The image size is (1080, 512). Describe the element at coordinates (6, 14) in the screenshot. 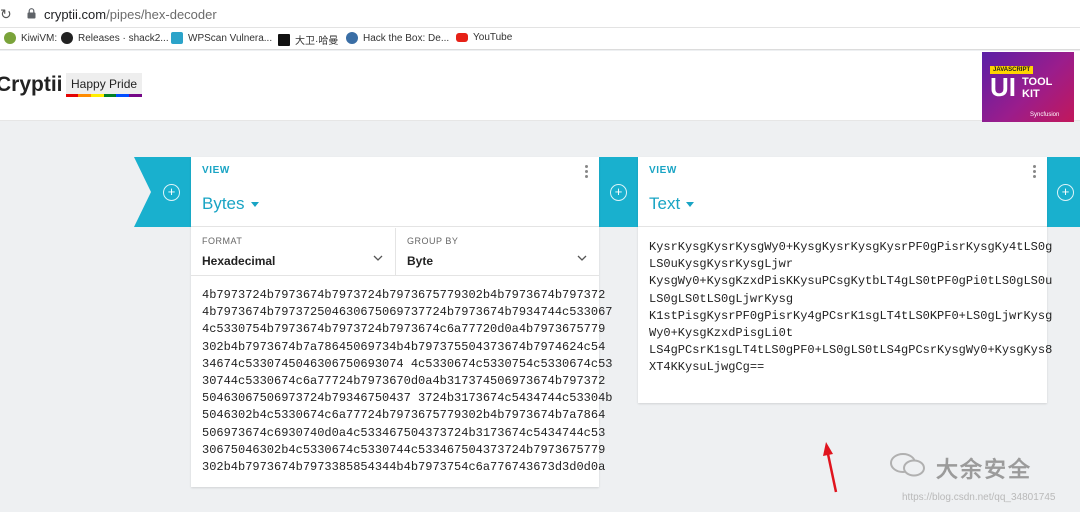

I see `reload-icon: ↻` at that location.